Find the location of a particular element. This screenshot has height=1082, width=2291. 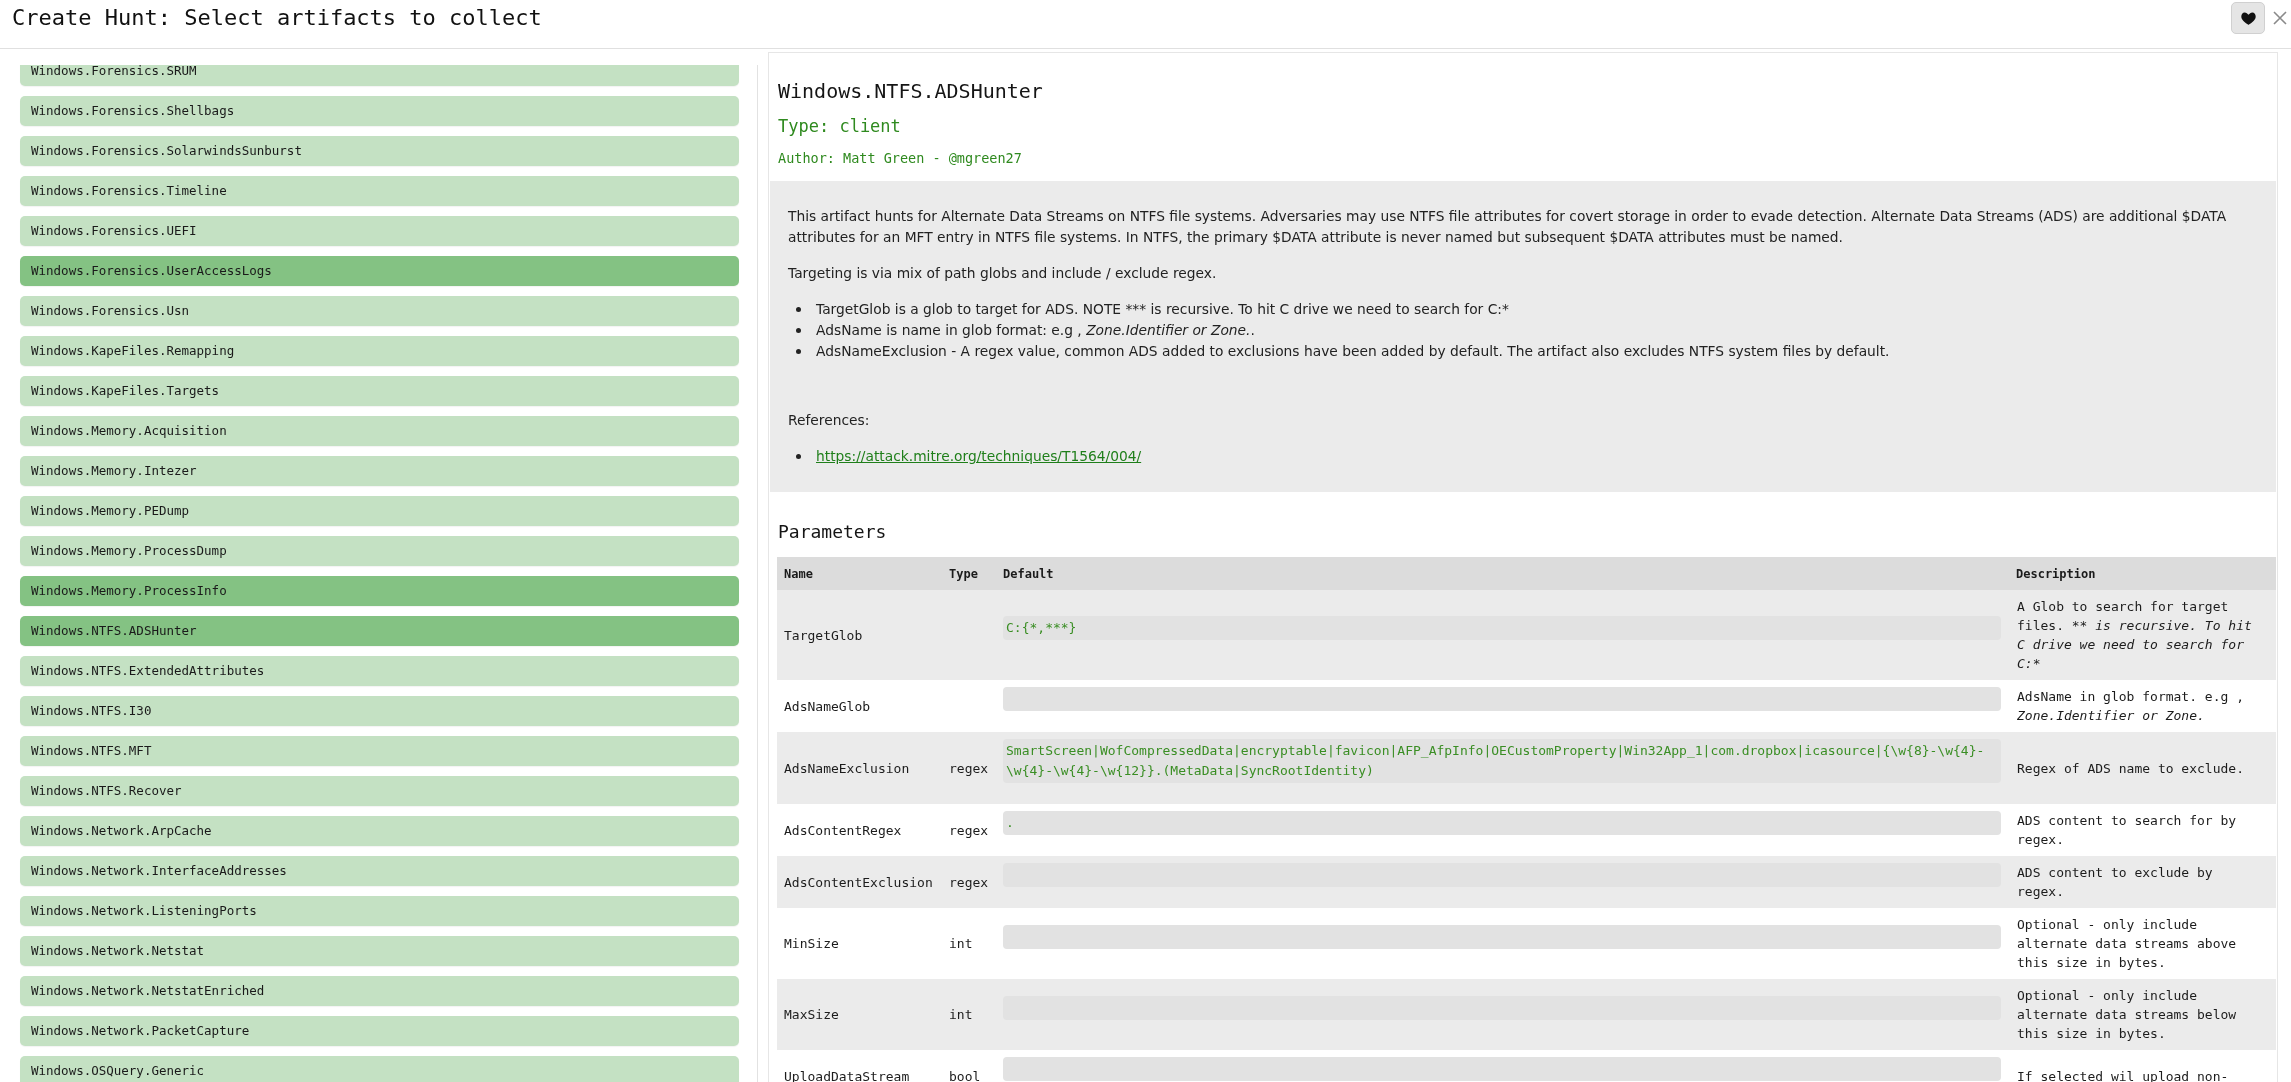

parameter-type: bool is located at coordinates (965, 1074).